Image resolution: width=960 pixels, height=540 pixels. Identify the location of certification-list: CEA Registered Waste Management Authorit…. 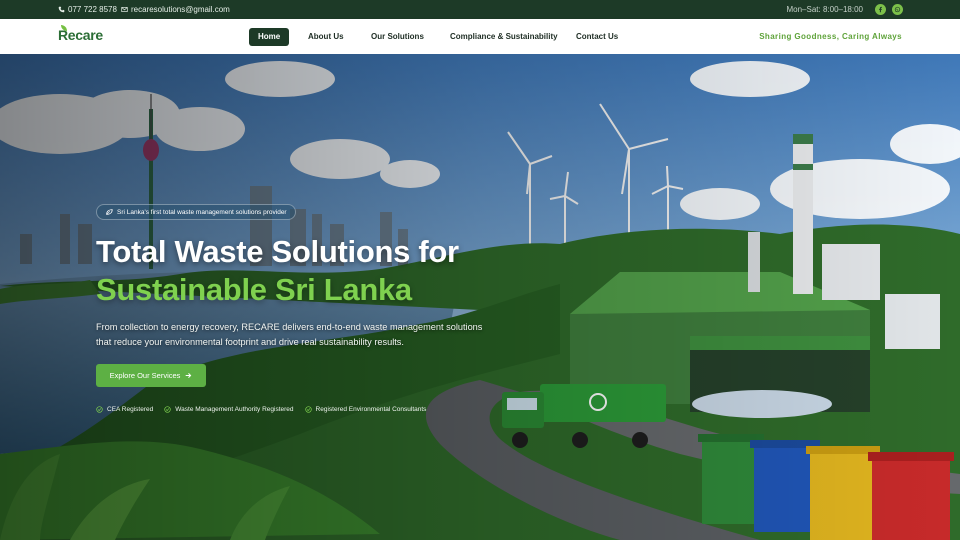
(261, 409).